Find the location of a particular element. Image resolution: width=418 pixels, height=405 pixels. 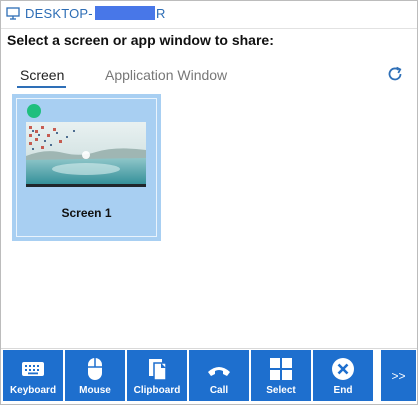

keyboard-button-label: Keyboard is located at coordinates (33, 390).